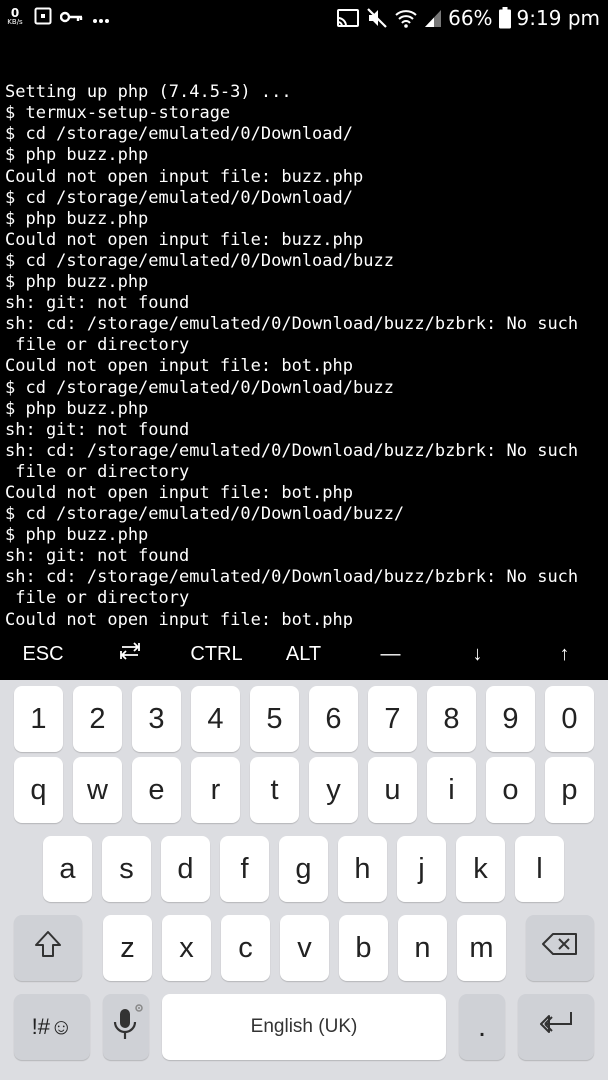  What do you see at coordinates (156, 719) in the screenshot?
I see `number-key: 3` at bounding box center [156, 719].